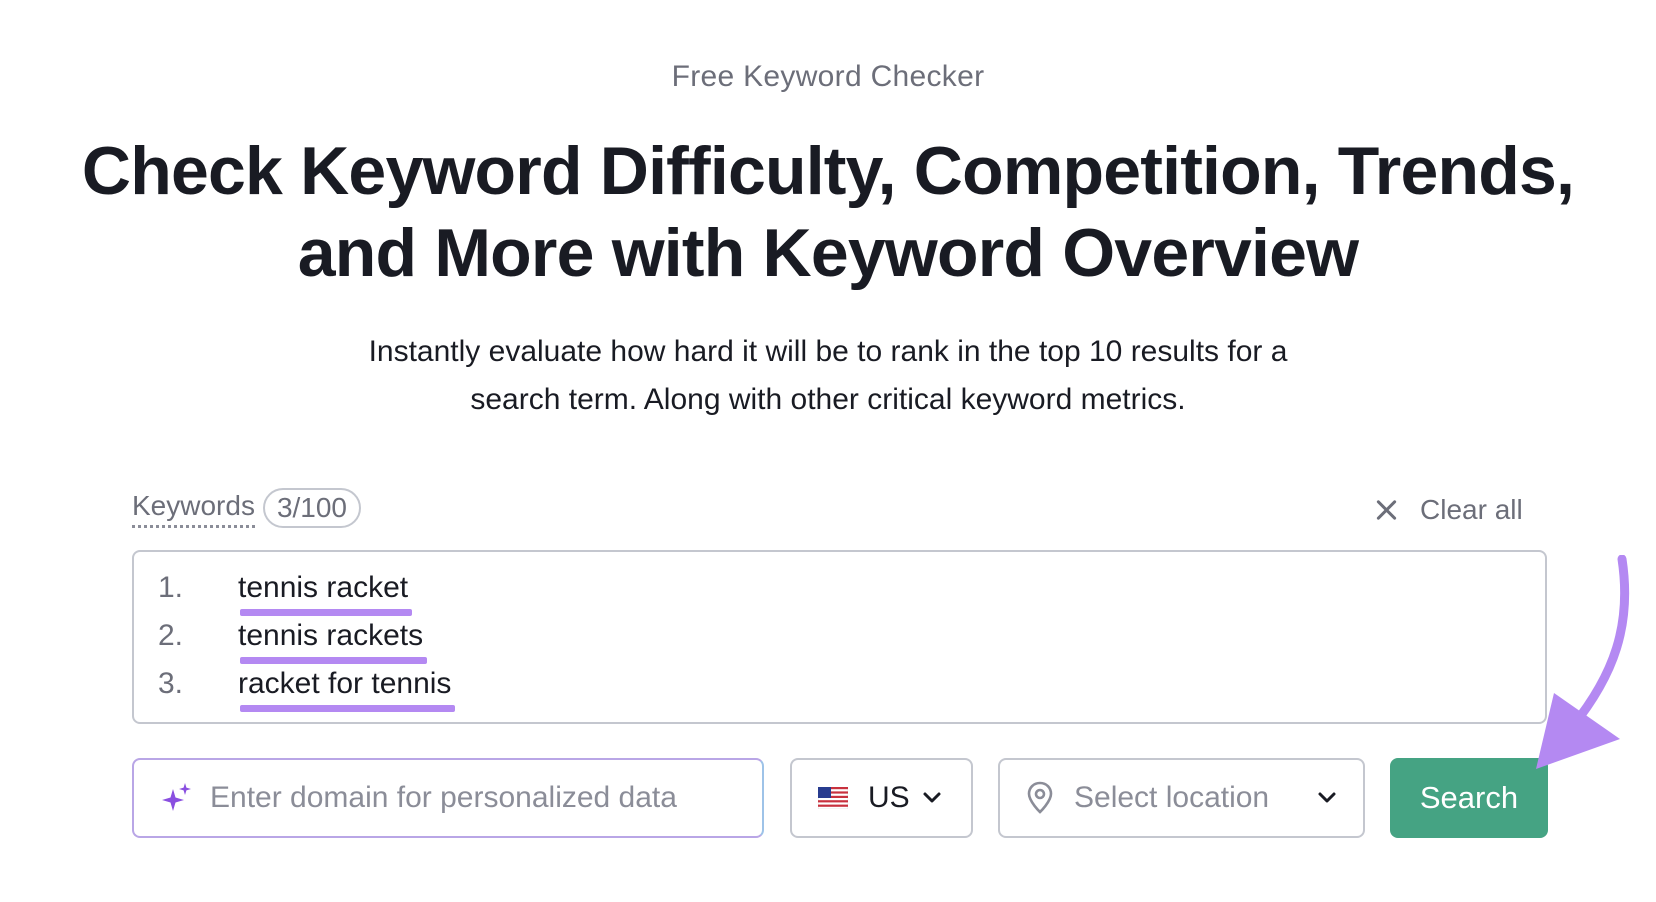  What do you see at coordinates (828, 76) in the screenshot?
I see `eyebrow-label: Free Keyword Checker` at bounding box center [828, 76].